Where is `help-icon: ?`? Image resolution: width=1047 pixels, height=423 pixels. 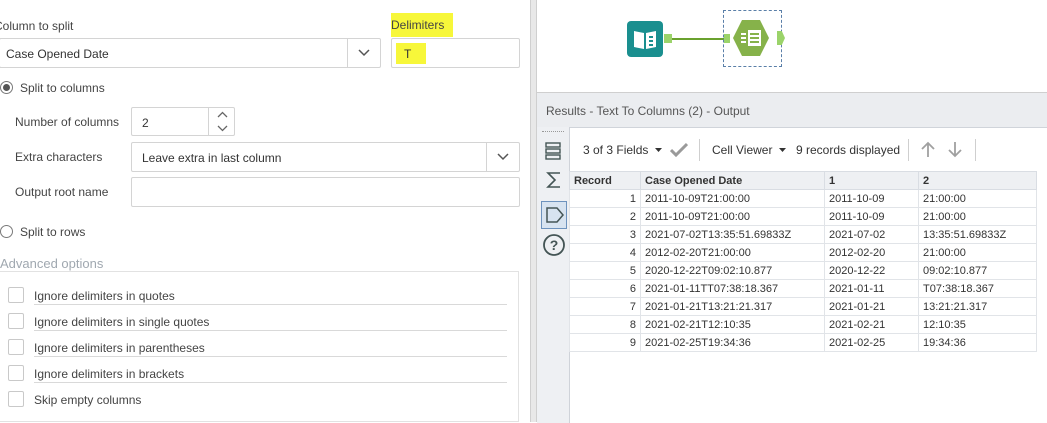 help-icon: ? is located at coordinates (554, 245).